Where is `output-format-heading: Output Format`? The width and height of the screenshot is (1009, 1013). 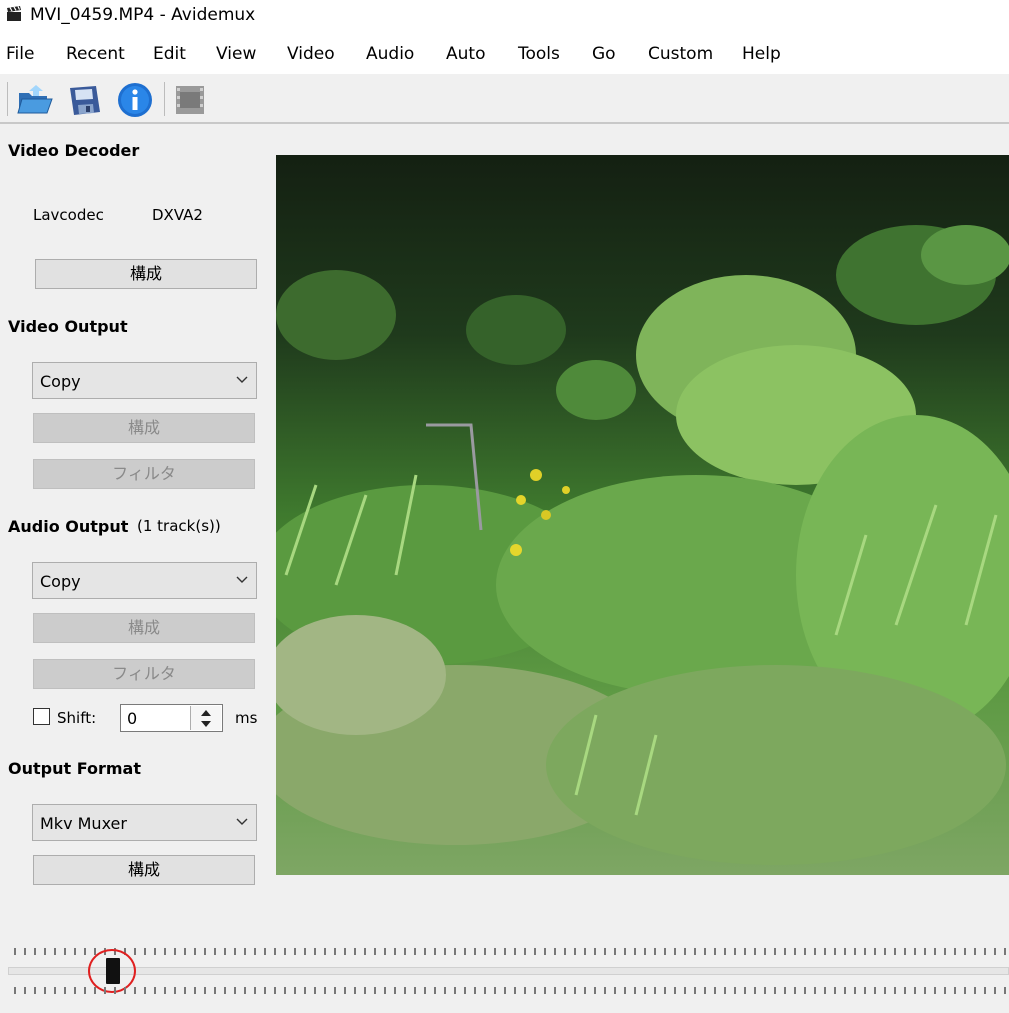 output-format-heading: Output Format is located at coordinates (74, 768).